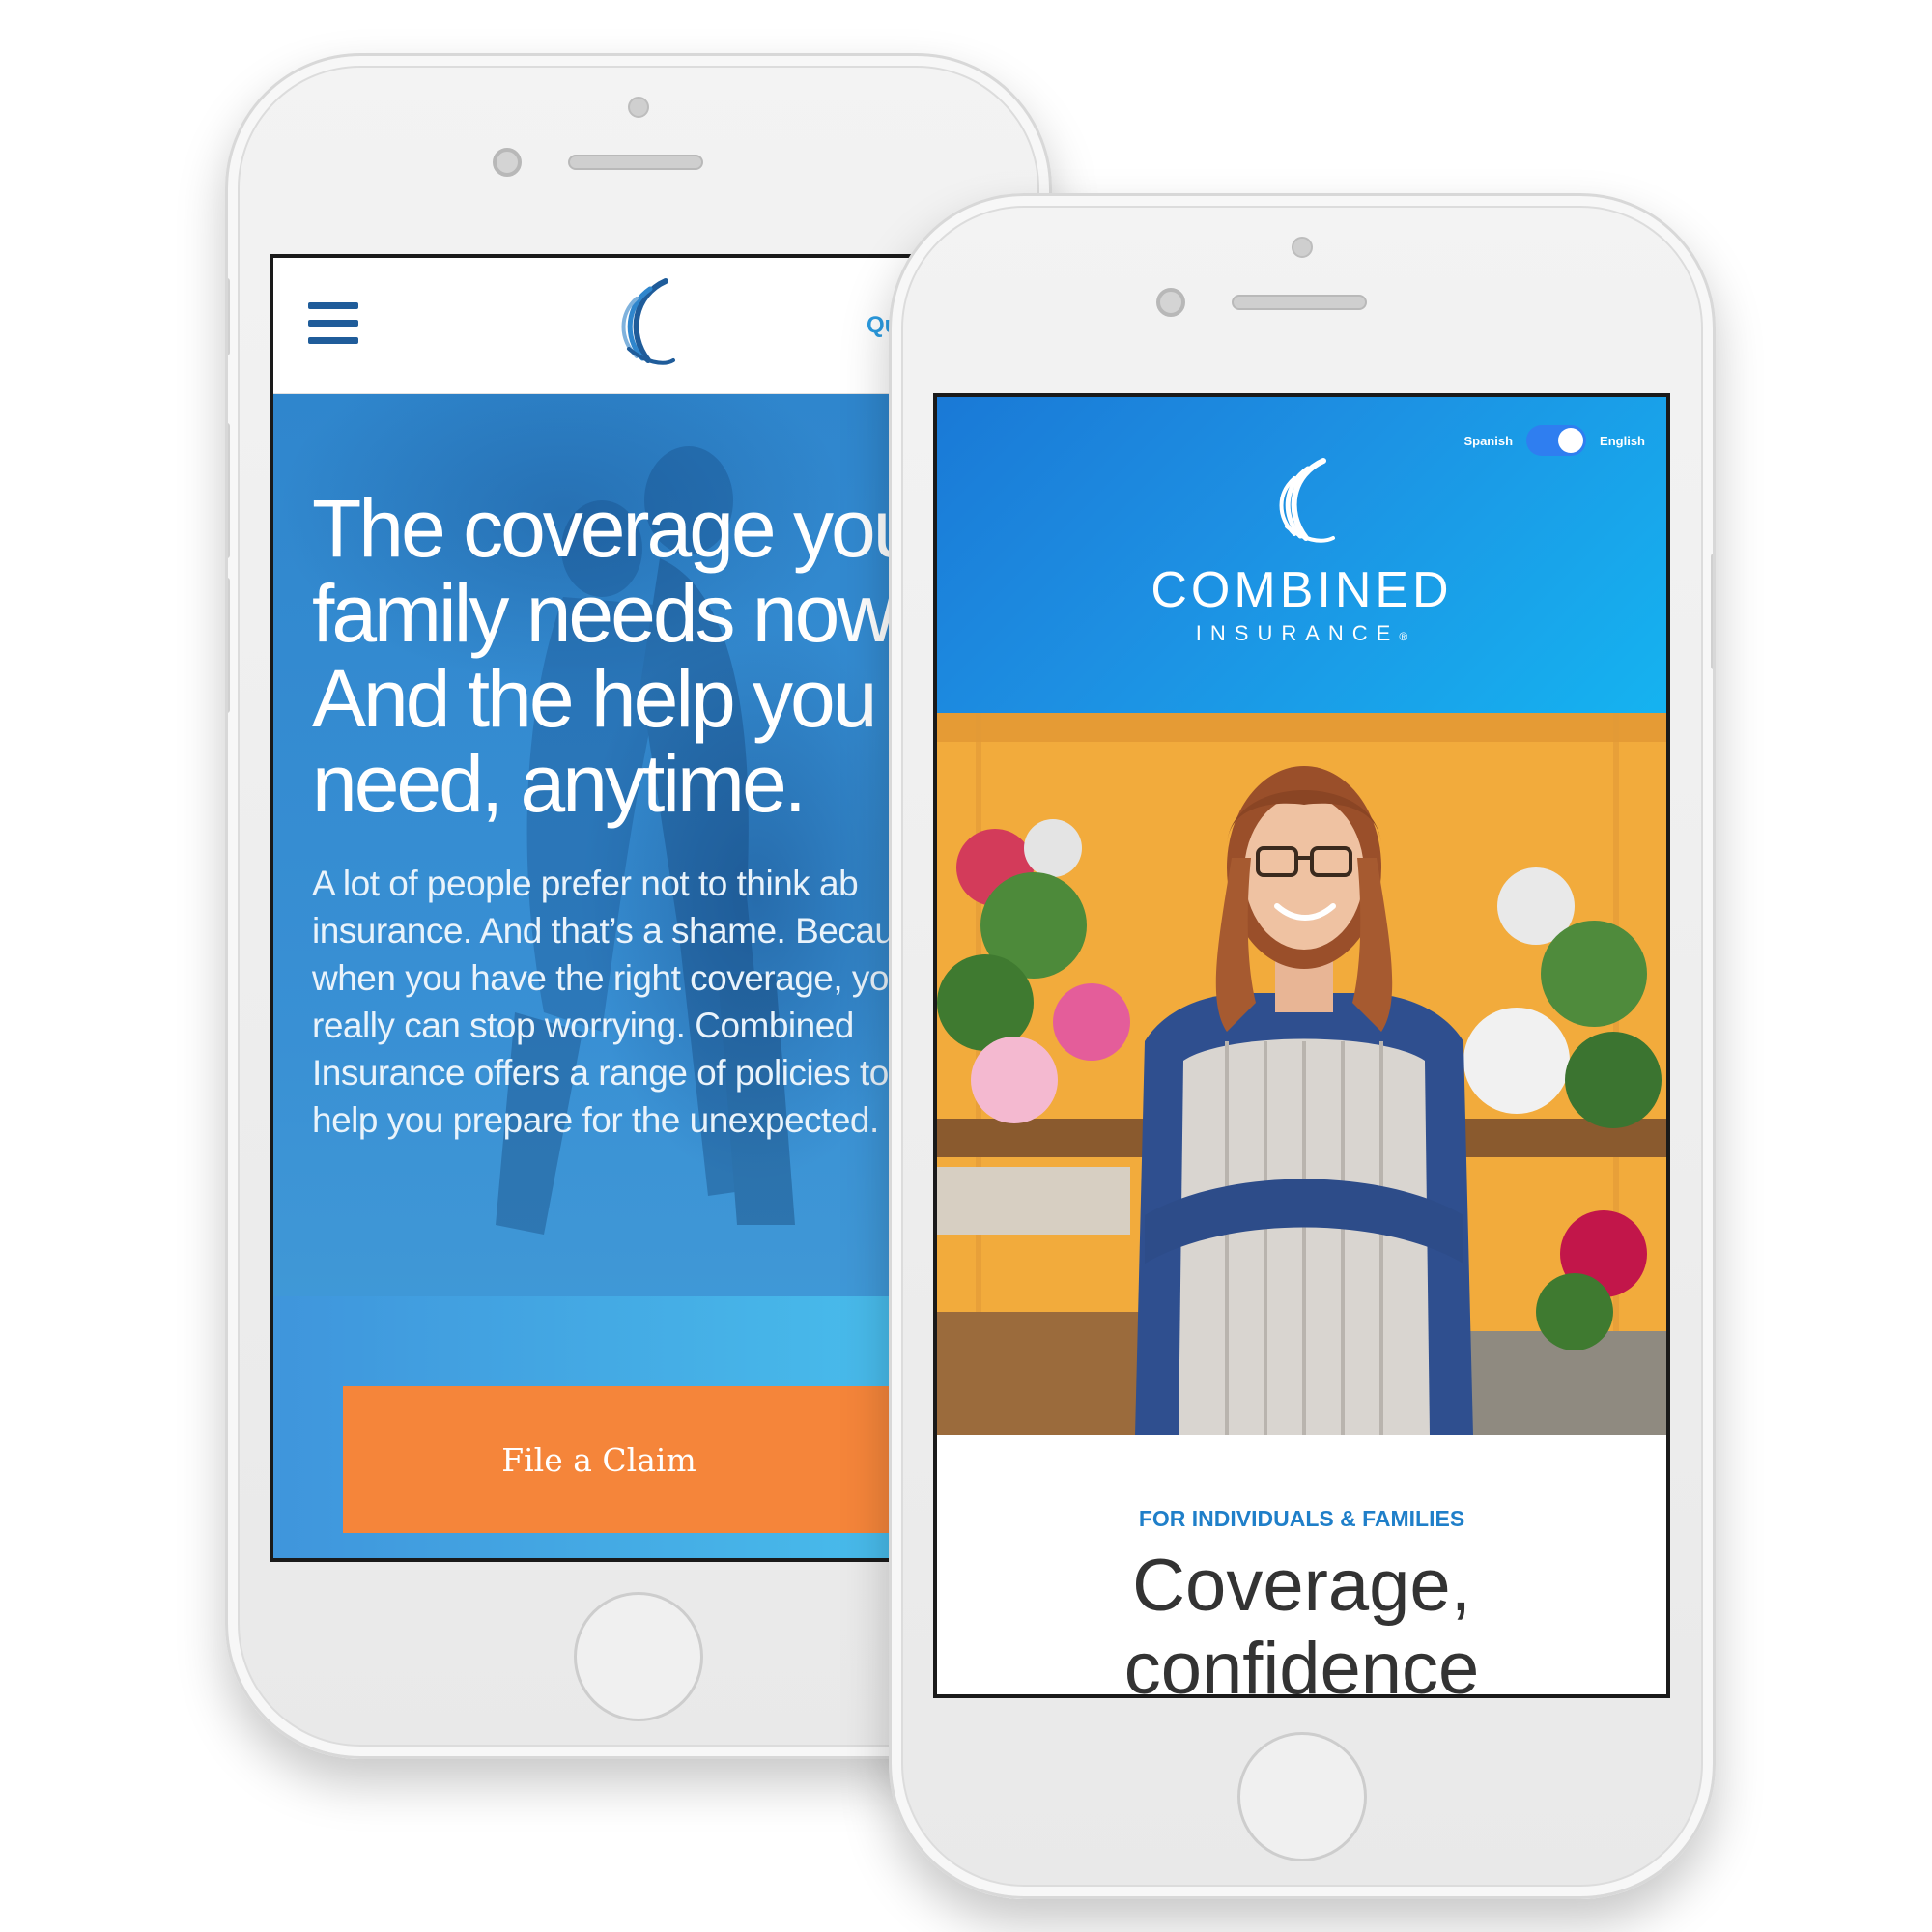 Image resolution: width=1932 pixels, height=1932 pixels. What do you see at coordinates (1403, 636) in the screenshot?
I see `registered-mark: ®` at bounding box center [1403, 636].